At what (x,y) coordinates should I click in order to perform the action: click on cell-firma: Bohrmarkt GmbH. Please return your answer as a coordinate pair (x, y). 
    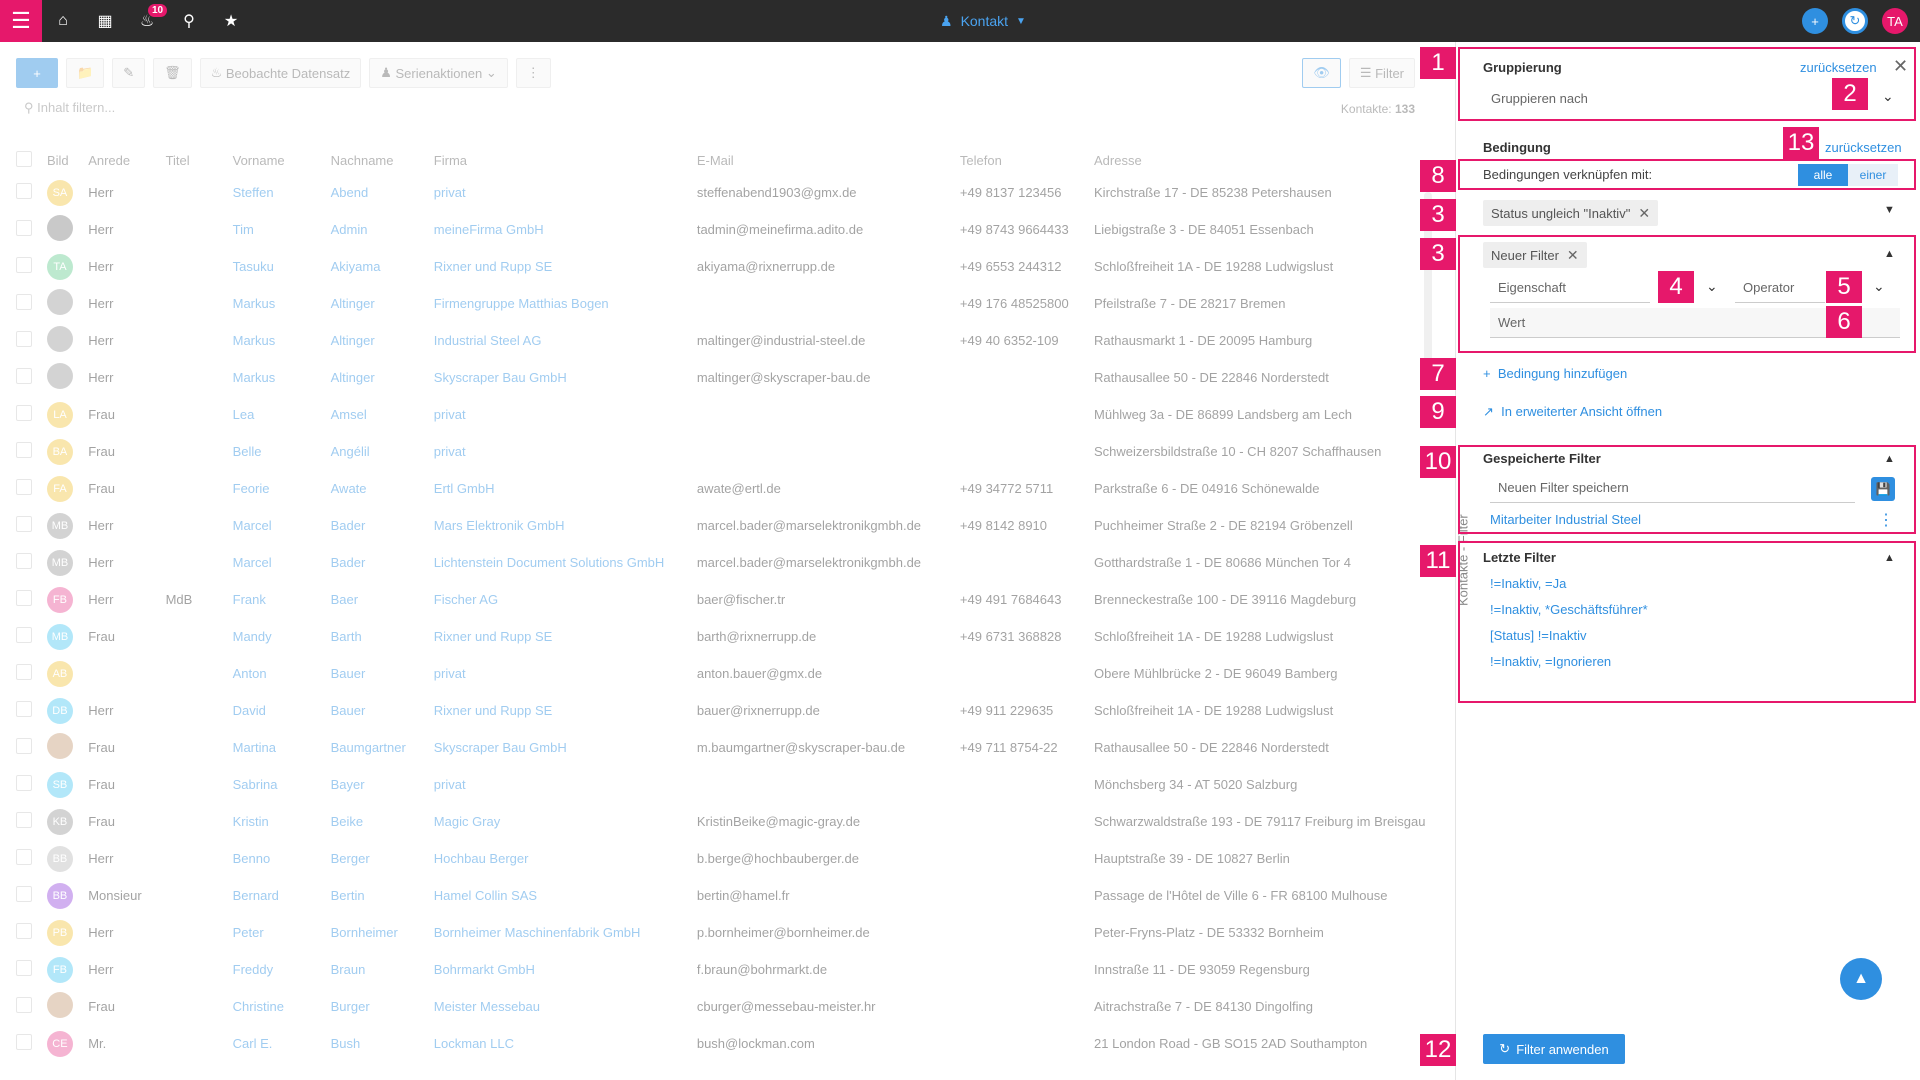
    Looking at the image, I should click on (565, 969).